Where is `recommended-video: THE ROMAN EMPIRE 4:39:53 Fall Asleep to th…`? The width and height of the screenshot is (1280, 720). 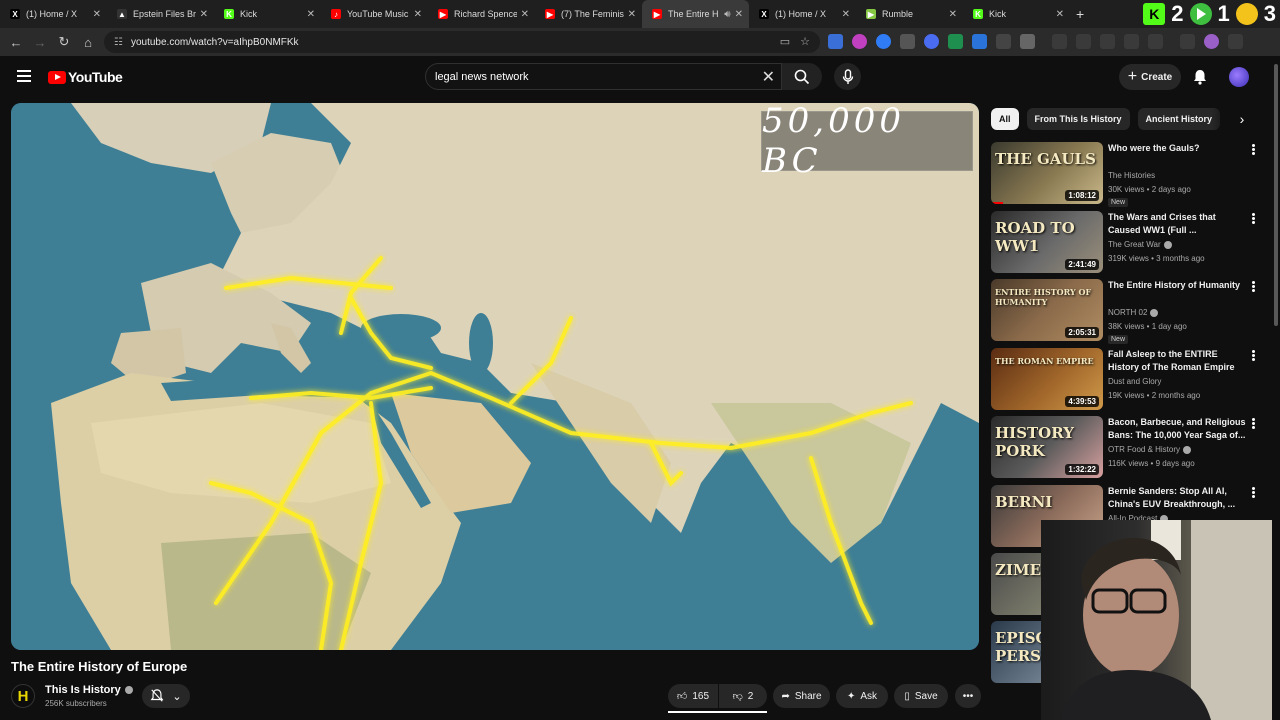 recommended-video: THE ROMAN EMPIRE 4:39:53 Fall Asleep to th… is located at coordinates (1126, 380).